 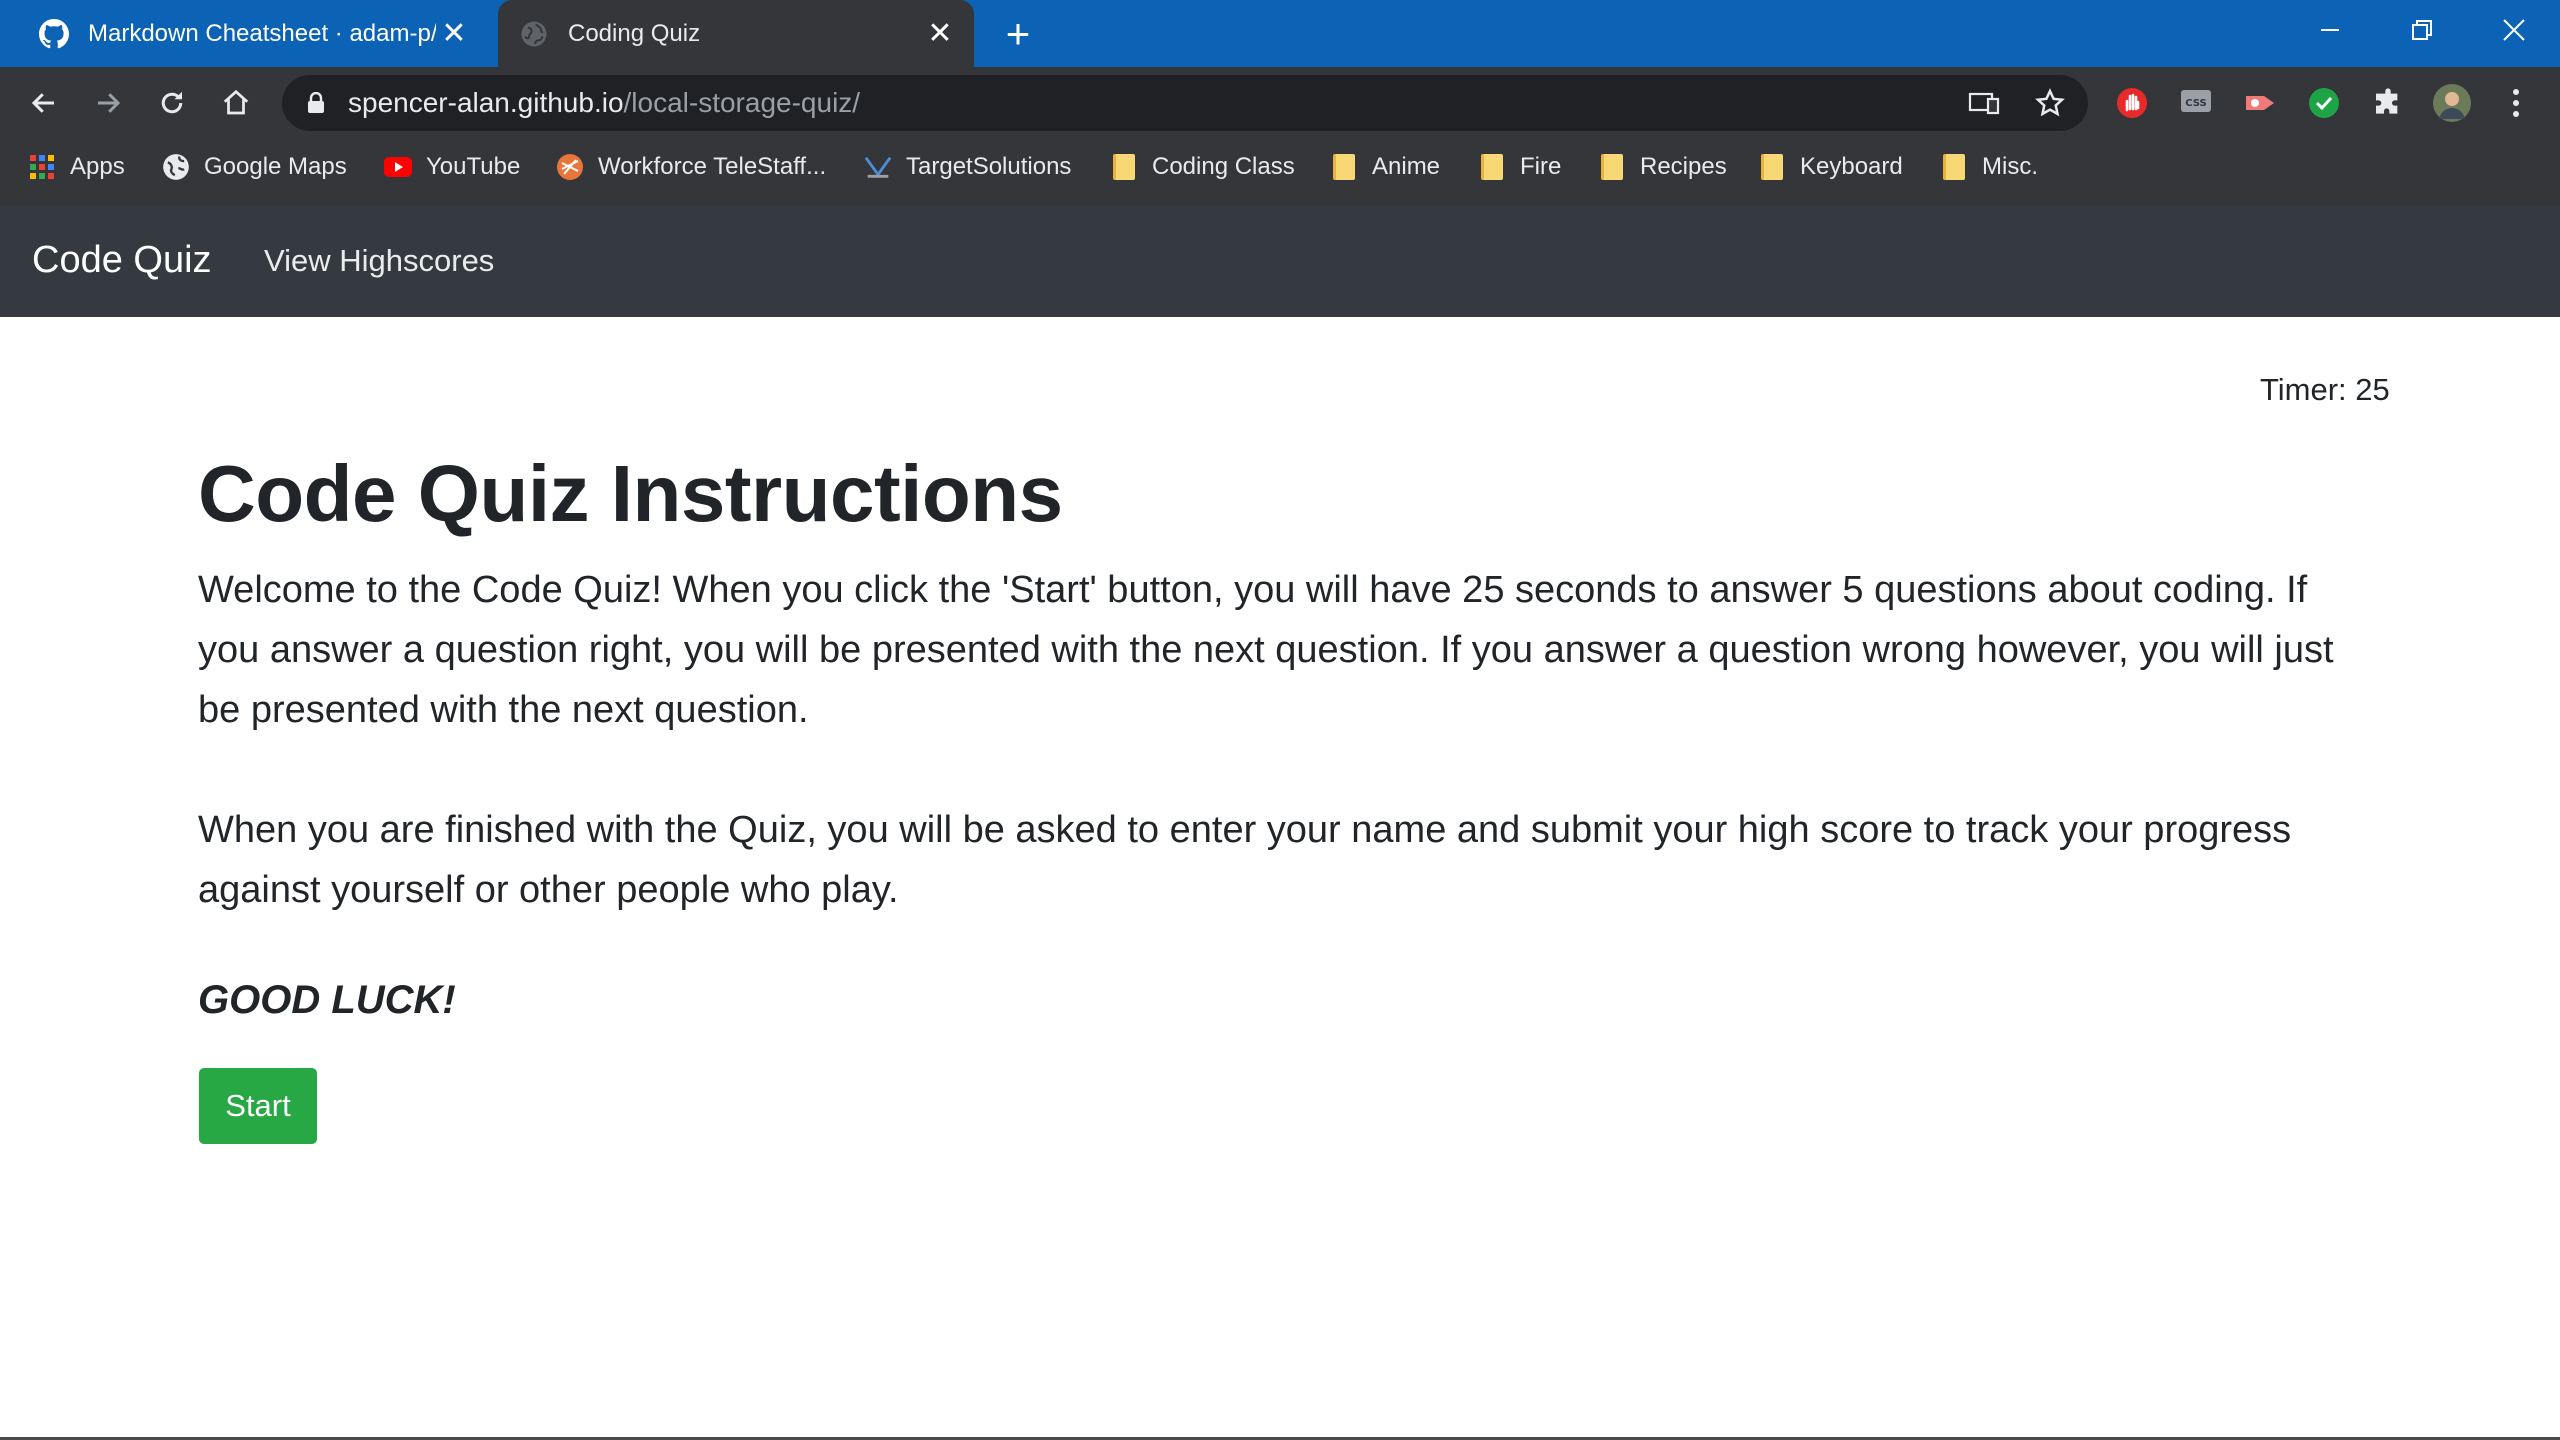 What do you see at coordinates (42, 167) in the screenshot?
I see `apps-grid-icon` at bounding box center [42, 167].